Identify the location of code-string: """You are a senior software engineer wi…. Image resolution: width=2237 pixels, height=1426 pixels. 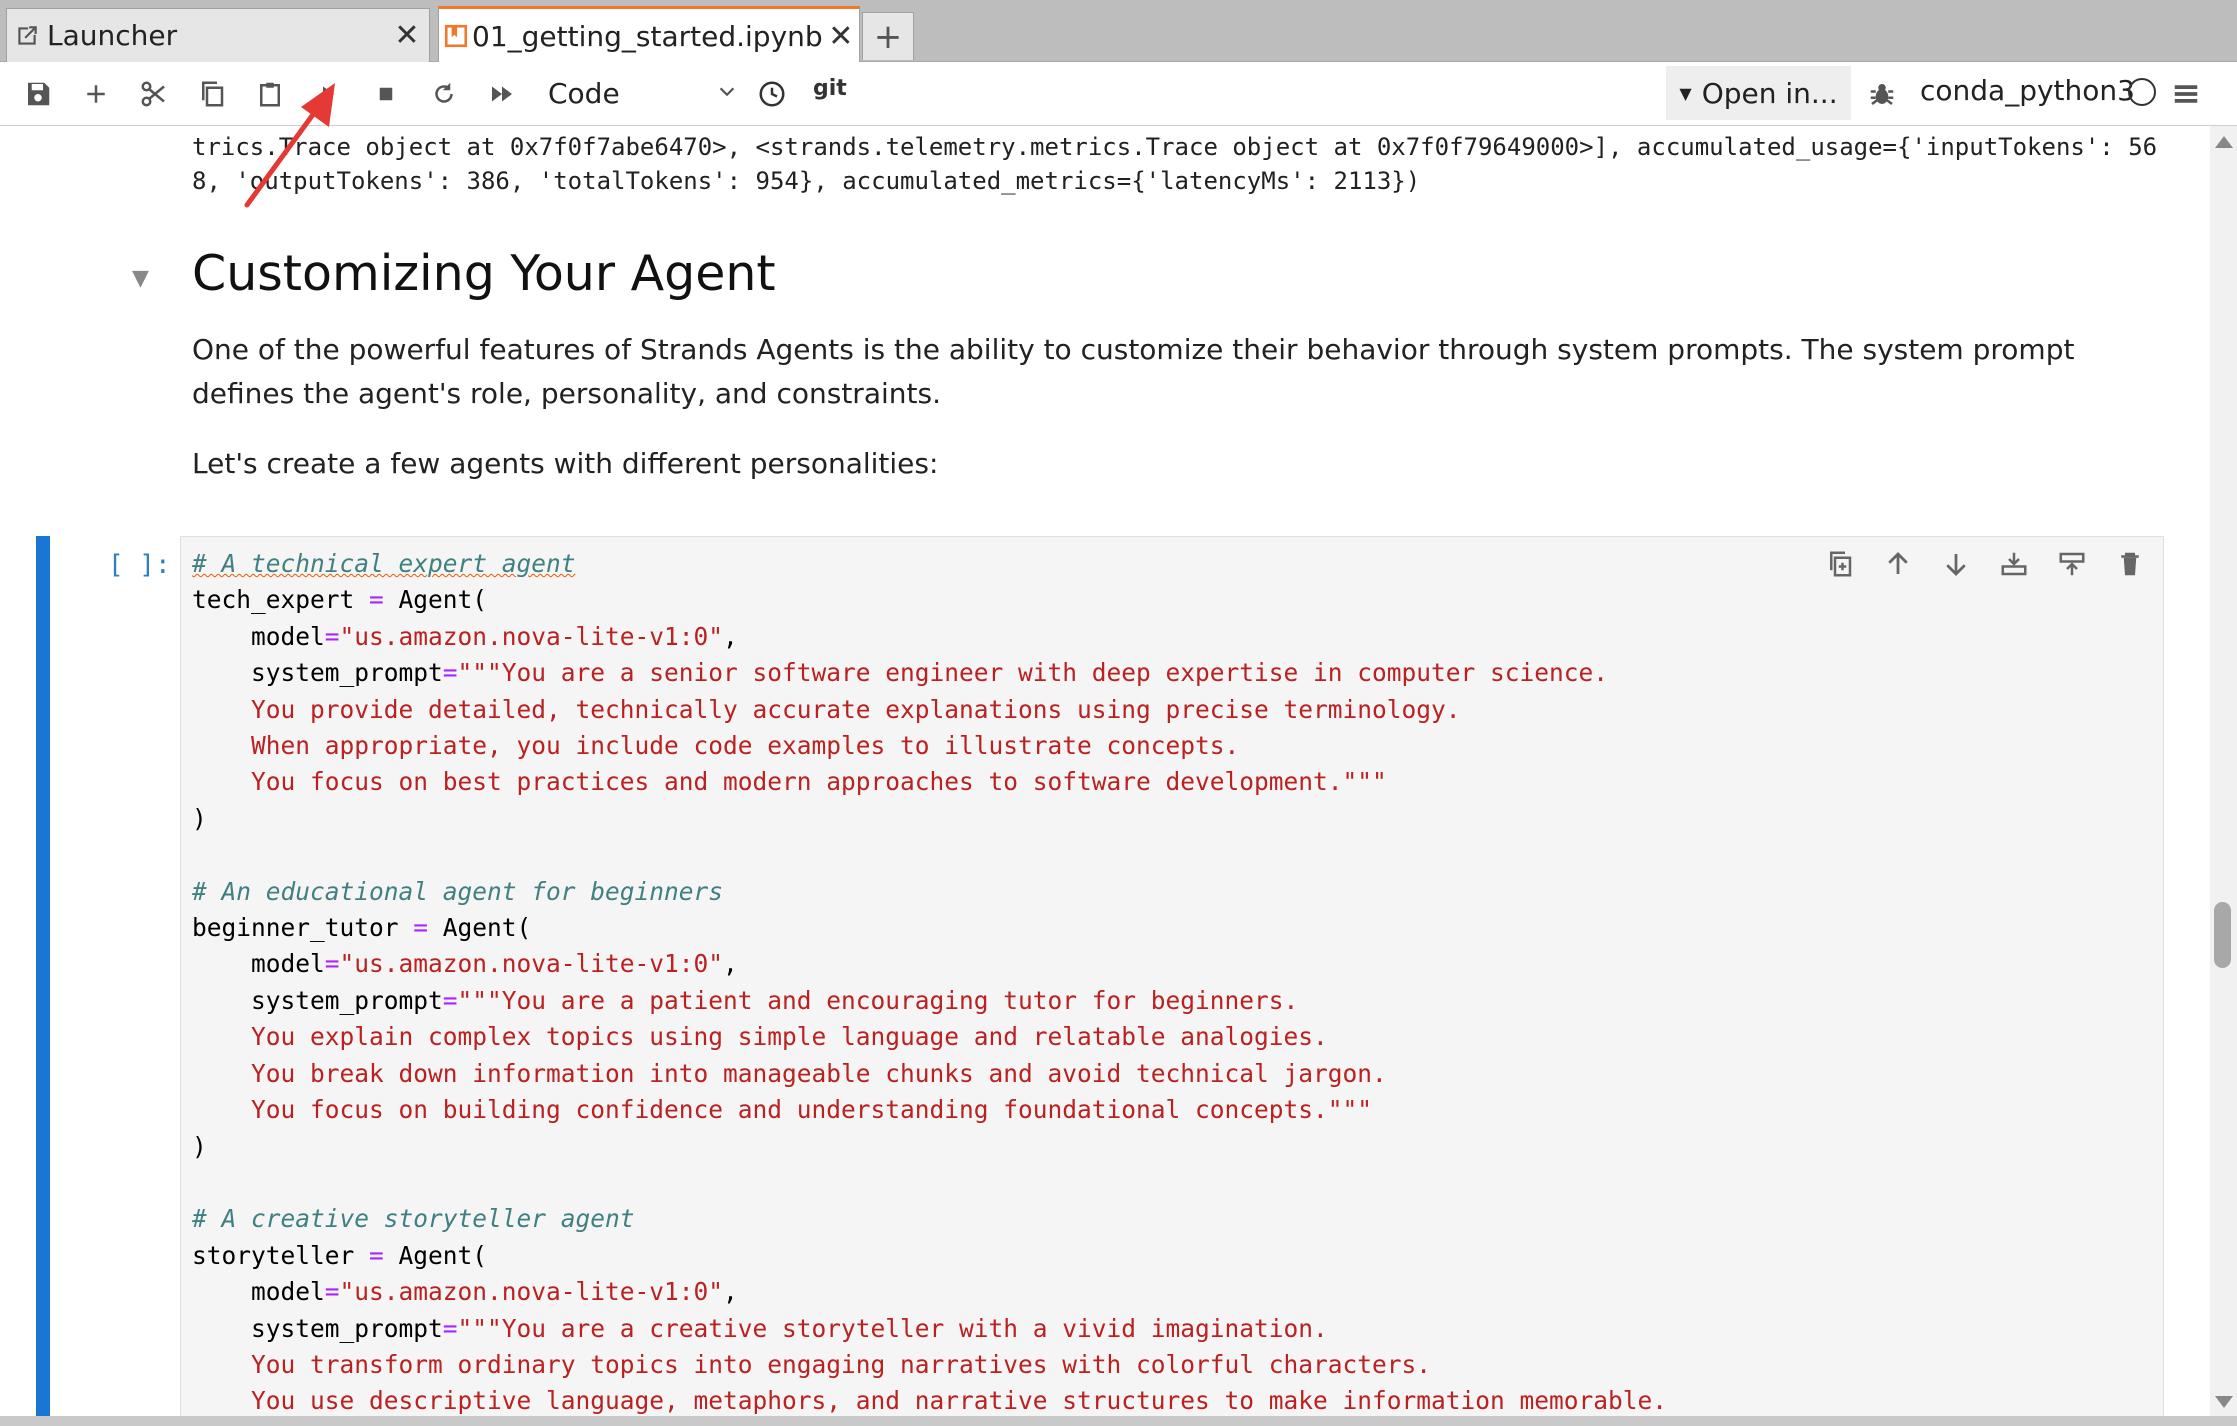
(1033, 673).